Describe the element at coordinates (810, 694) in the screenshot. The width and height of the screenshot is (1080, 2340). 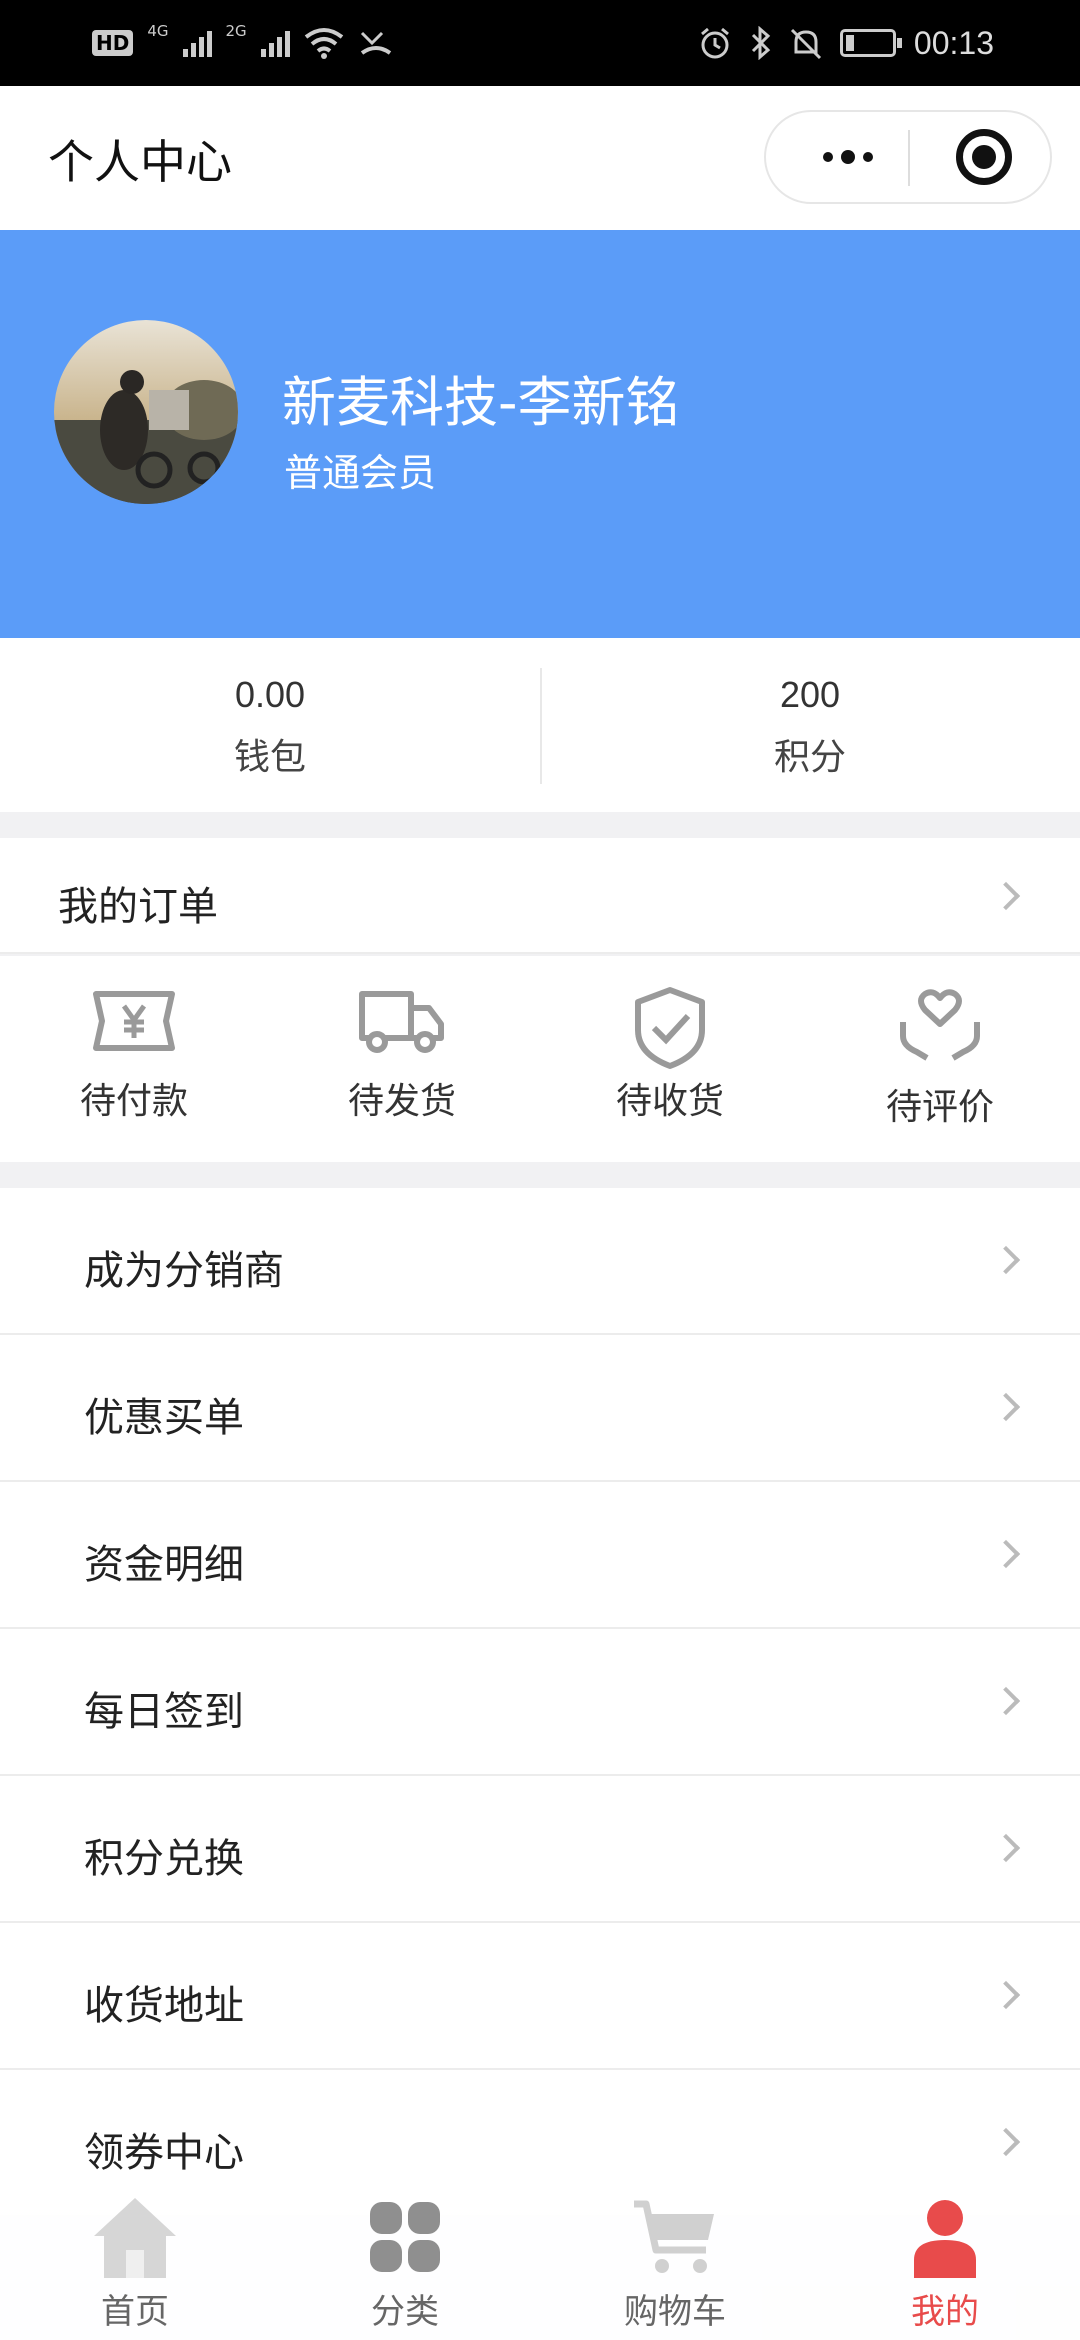
I see `points-value: 200` at that location.